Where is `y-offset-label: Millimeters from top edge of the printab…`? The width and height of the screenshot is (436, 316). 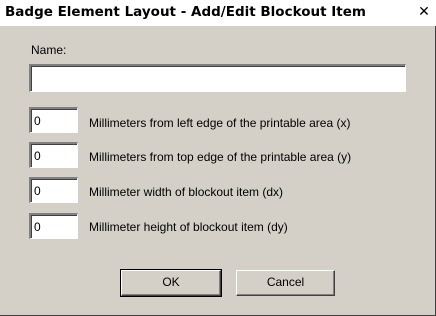 y-offset-label: Millimeters from top edge of the printab… is located at coordinates (220, 157).